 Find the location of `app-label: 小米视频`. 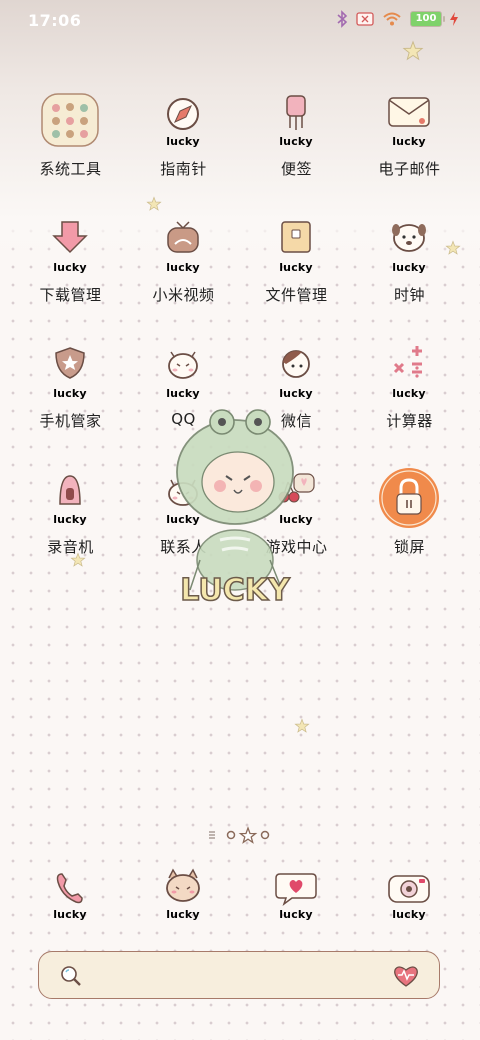

app-label: 小米视频 is located at coordinates (183, 295).